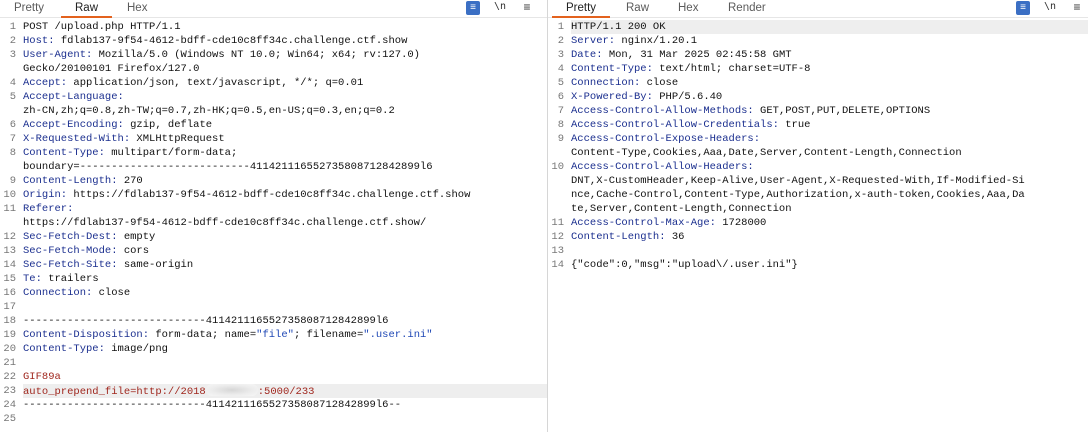 Image resolution: width=1088 pixels, height=432 pixels. What do you see at coordinates (285, 391) in the screenshot?
I see `code-line: auto_prepend_file=http://2018:5000/233` at bounding box center [285, 391].